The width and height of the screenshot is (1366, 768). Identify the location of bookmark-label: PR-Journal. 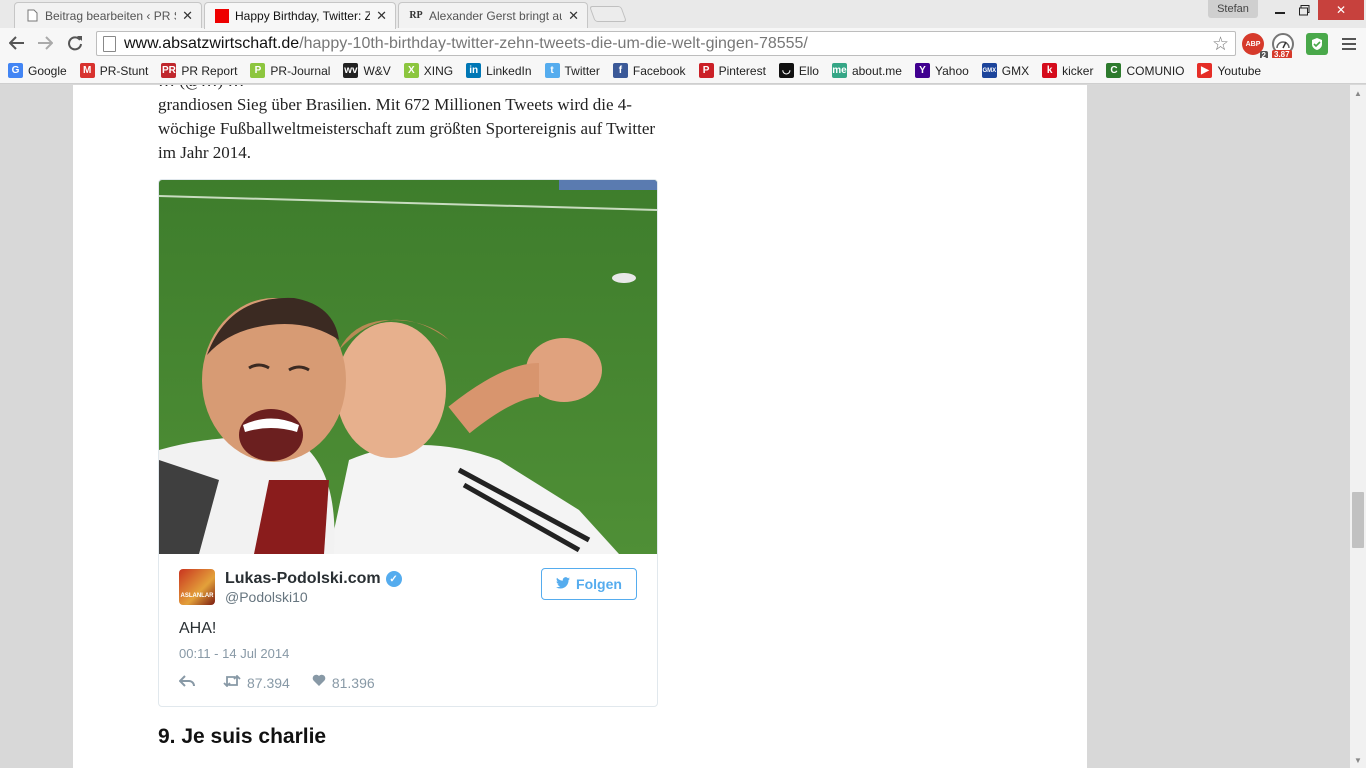
(300, 70).